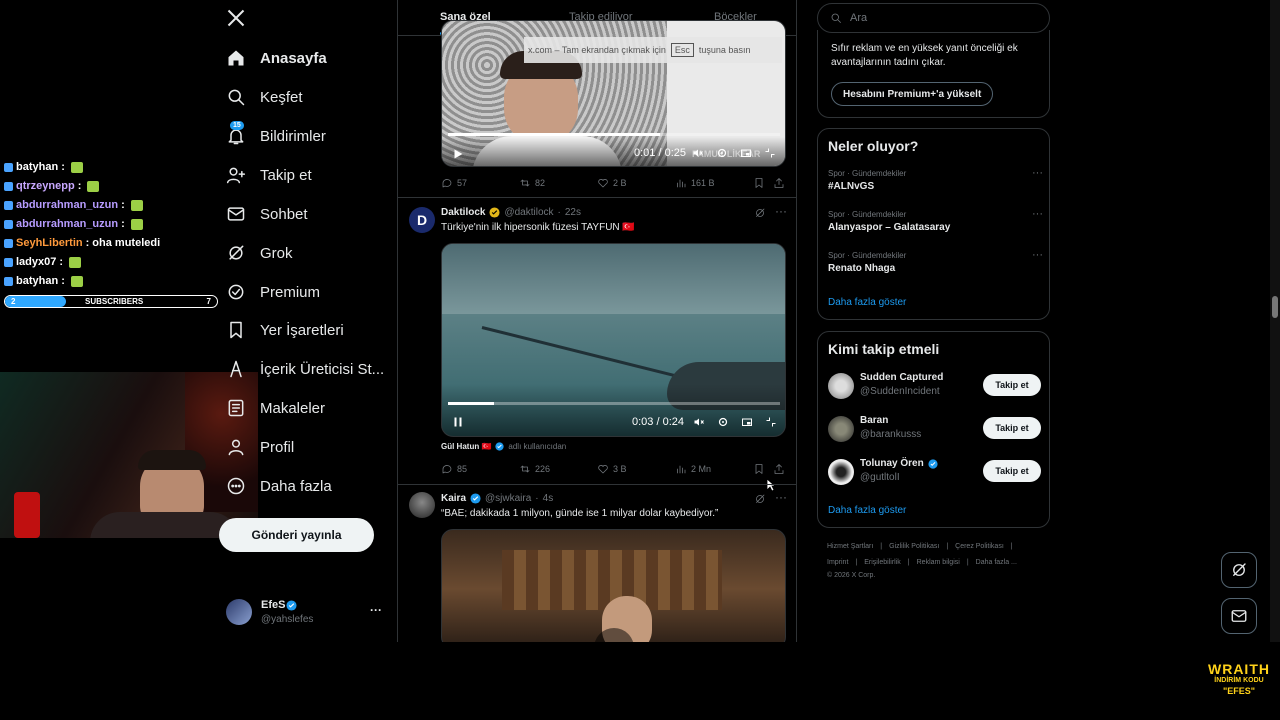  Describe the element at coordinates (636, 183) in the screenshot. I see `like-button: 2 B` at that location.